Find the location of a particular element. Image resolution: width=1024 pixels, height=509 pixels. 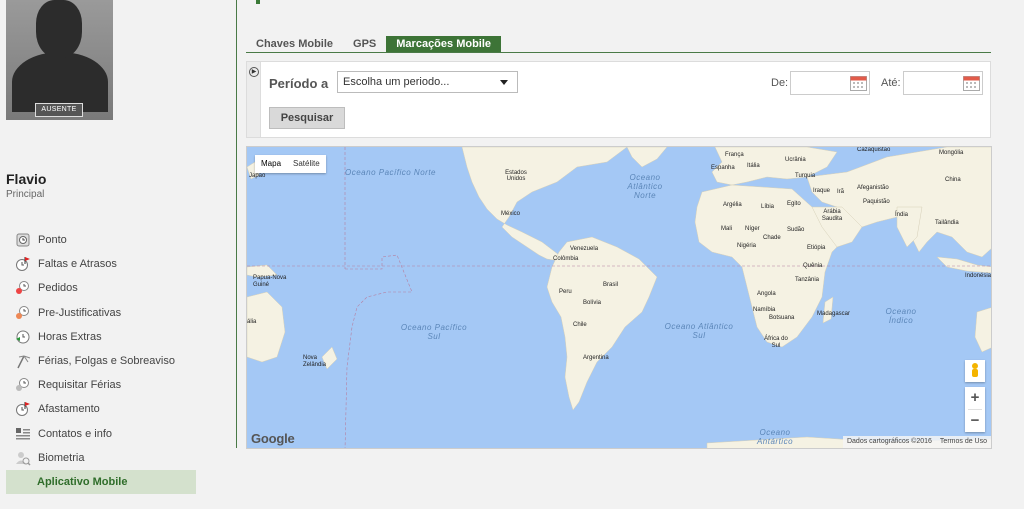

place-label: Peru is located at coordinates (565, 292).